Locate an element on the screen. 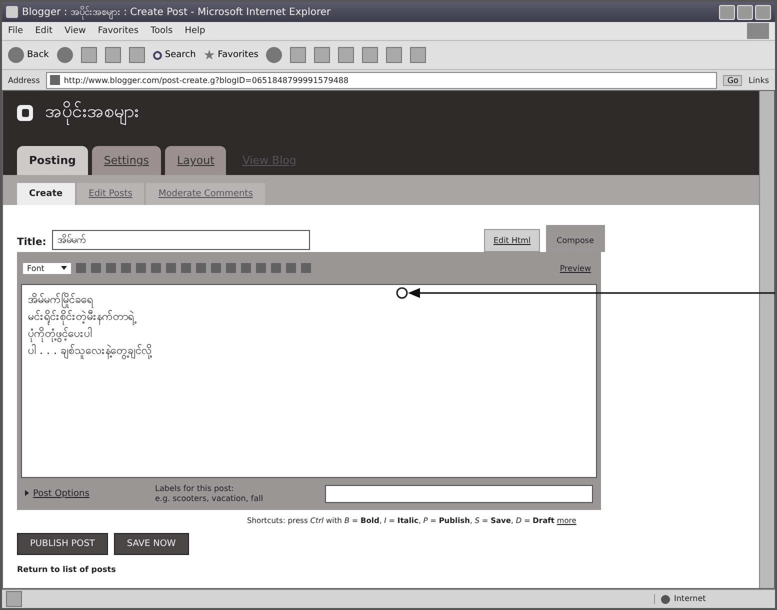 This screenshot has width=777, height=610. sub-tab: Moderate Comments is located at coordinates (205, 194).